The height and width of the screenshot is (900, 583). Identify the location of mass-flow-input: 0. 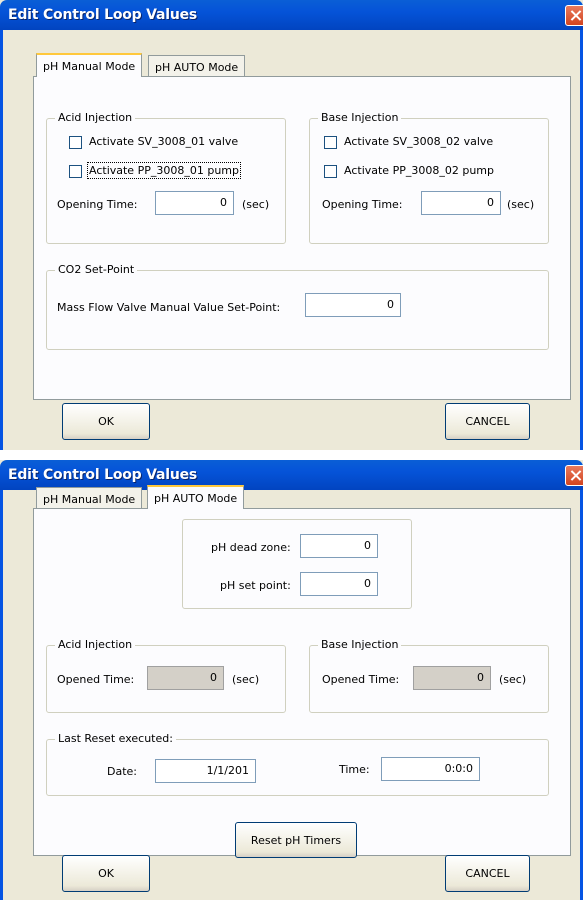
(353, 305).